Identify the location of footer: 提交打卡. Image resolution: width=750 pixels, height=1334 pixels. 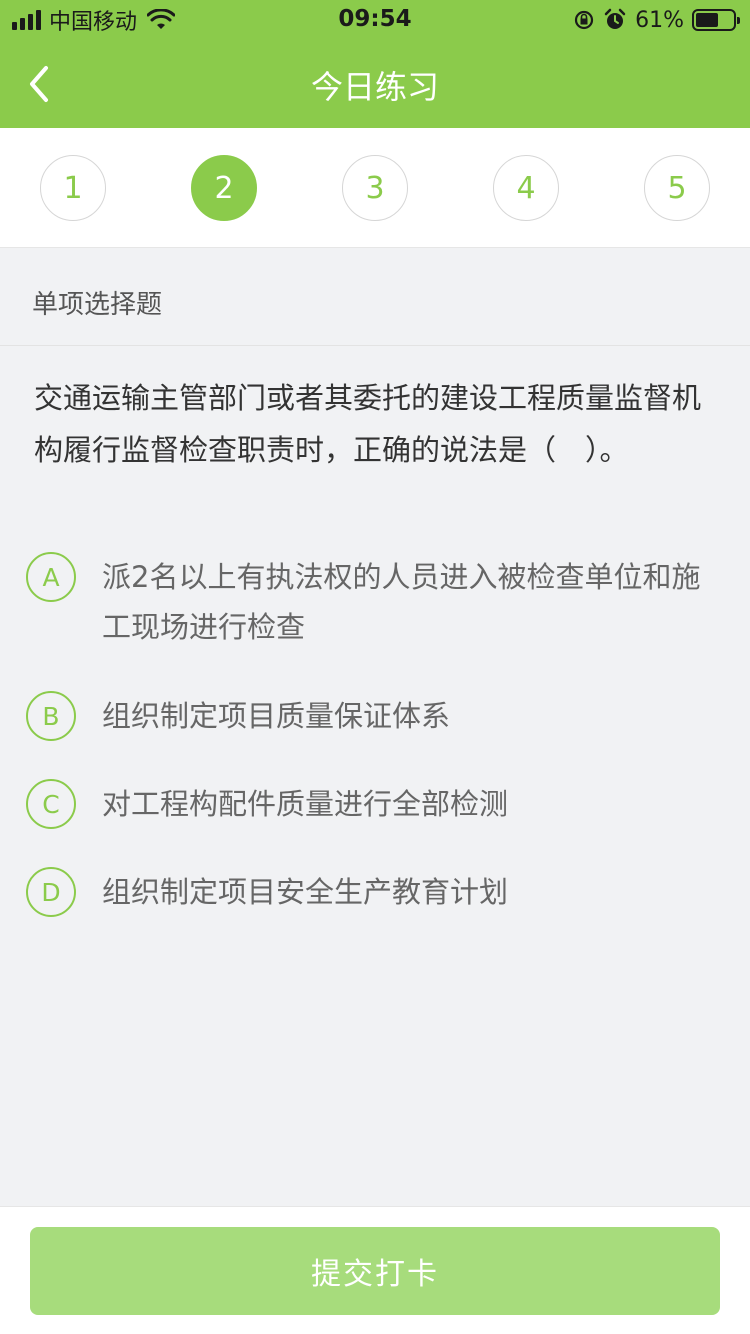
(375, 1270).